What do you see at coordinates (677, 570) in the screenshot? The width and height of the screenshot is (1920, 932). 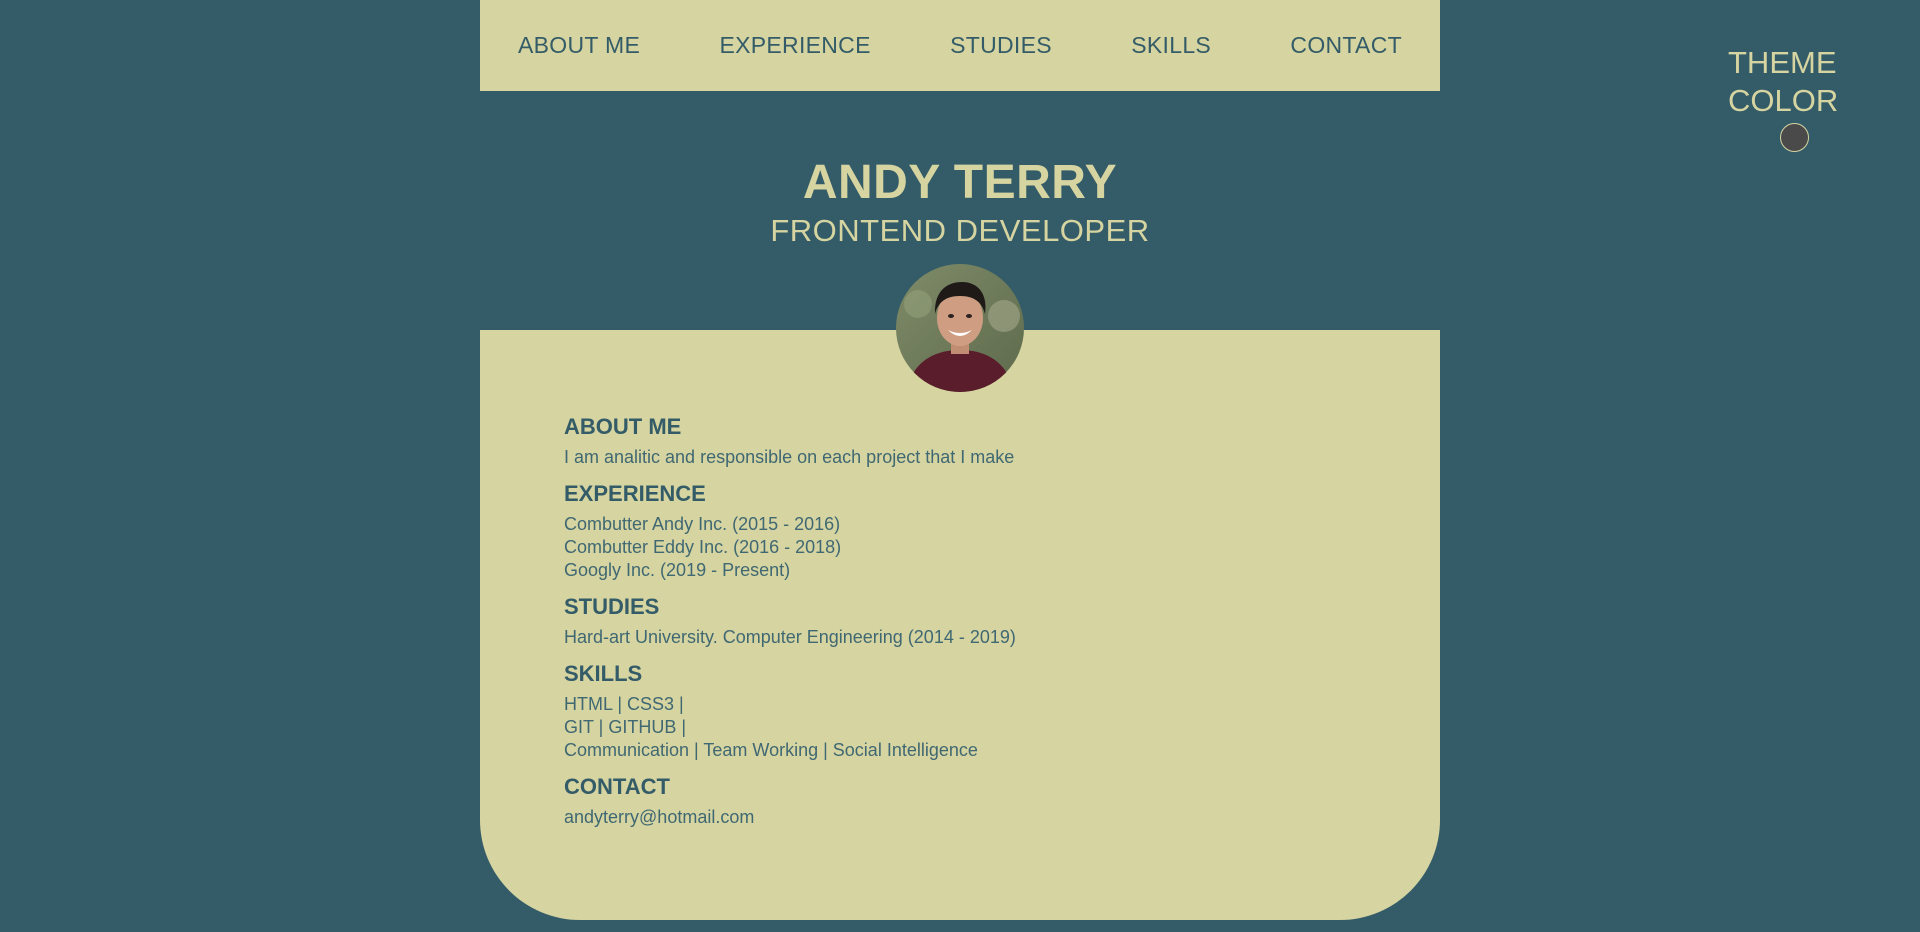 I see `experience-item: Googly Inc. (2019 - Present)` at bounding box center [677, 570].